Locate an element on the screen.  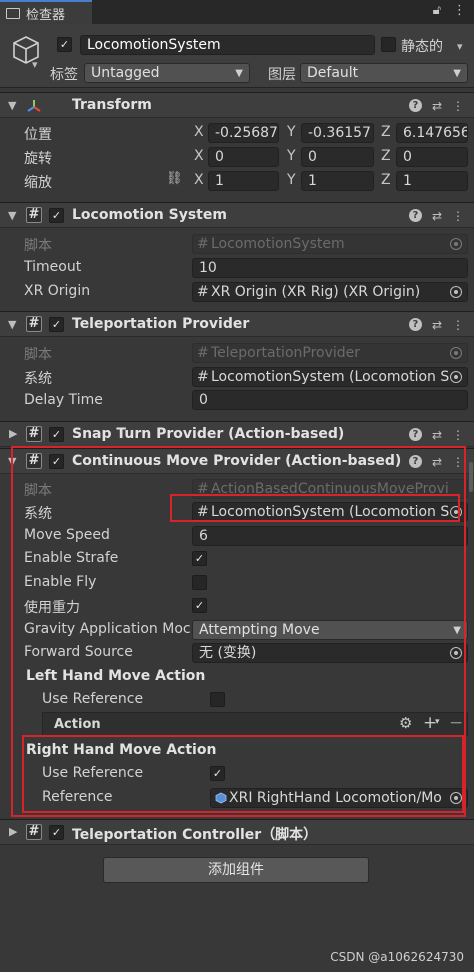
system-label: 系统 is located at coordinates (38, 379).